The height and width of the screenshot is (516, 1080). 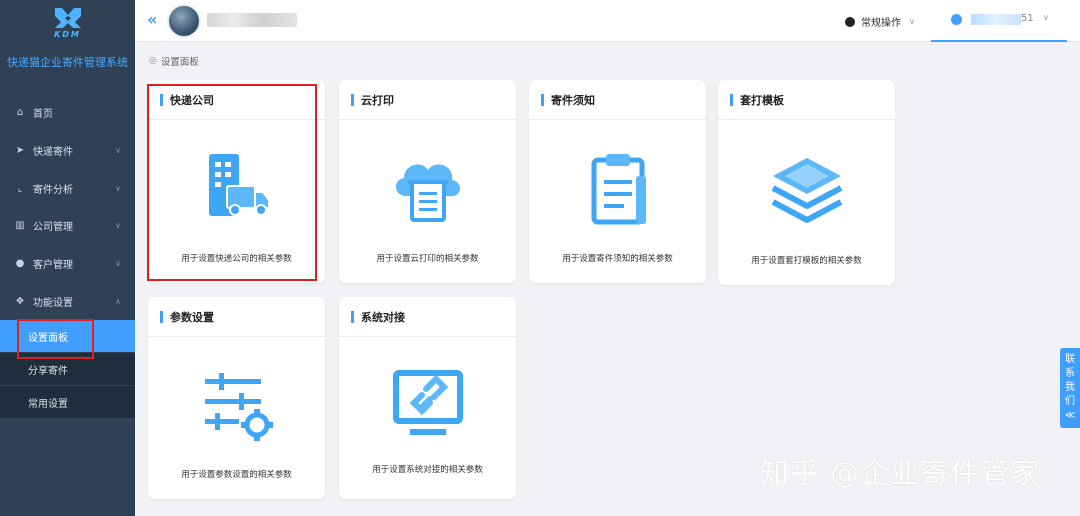 I want to click on user-menu: 51 ∨, so click(x=999, y=21).